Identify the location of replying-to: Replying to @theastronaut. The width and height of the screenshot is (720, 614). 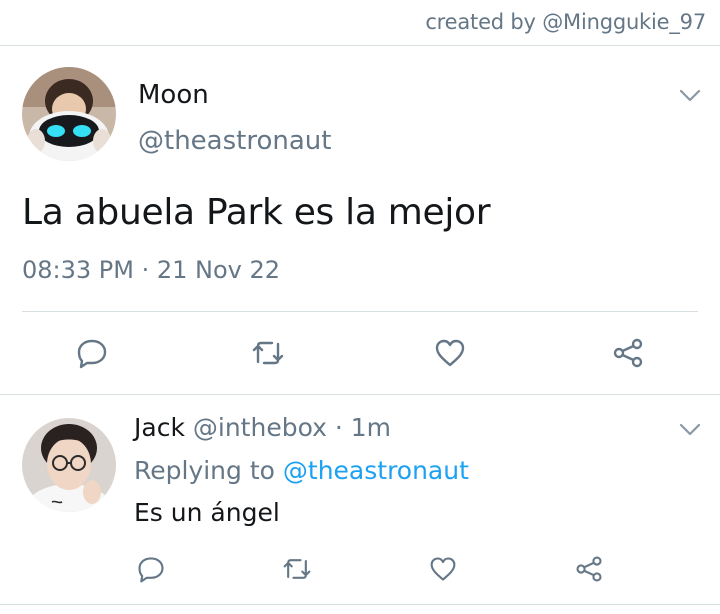
(301, 470).